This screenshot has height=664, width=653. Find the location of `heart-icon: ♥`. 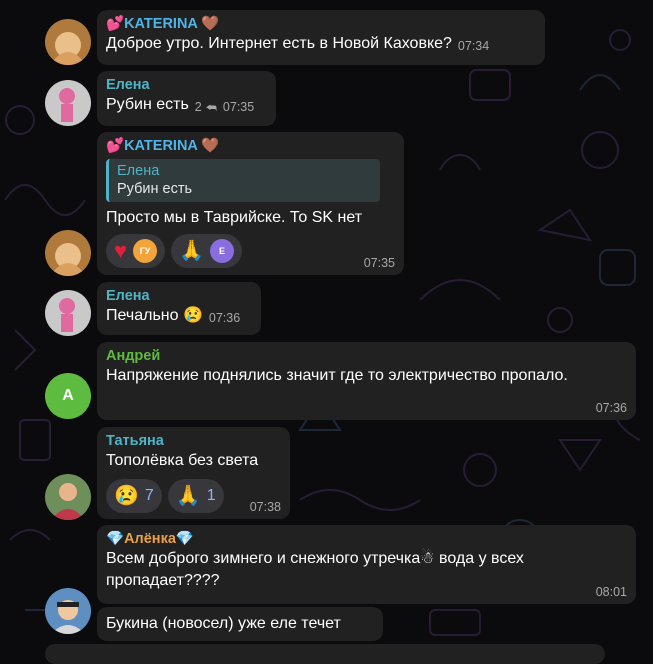

heart-icon: ♥ is located at coordinates (121, 250).